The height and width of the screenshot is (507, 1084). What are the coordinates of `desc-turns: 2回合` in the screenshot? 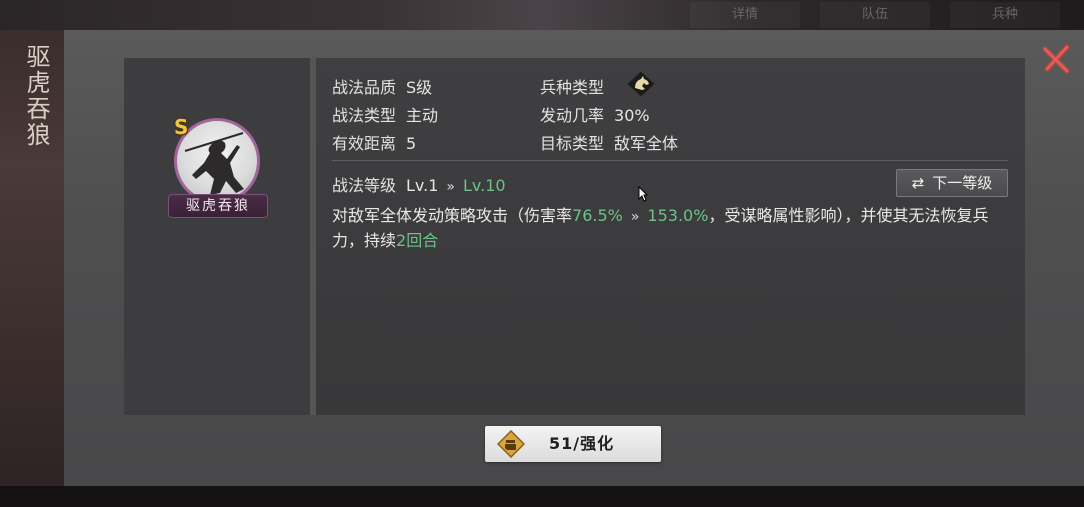 It's located at (417, 240).